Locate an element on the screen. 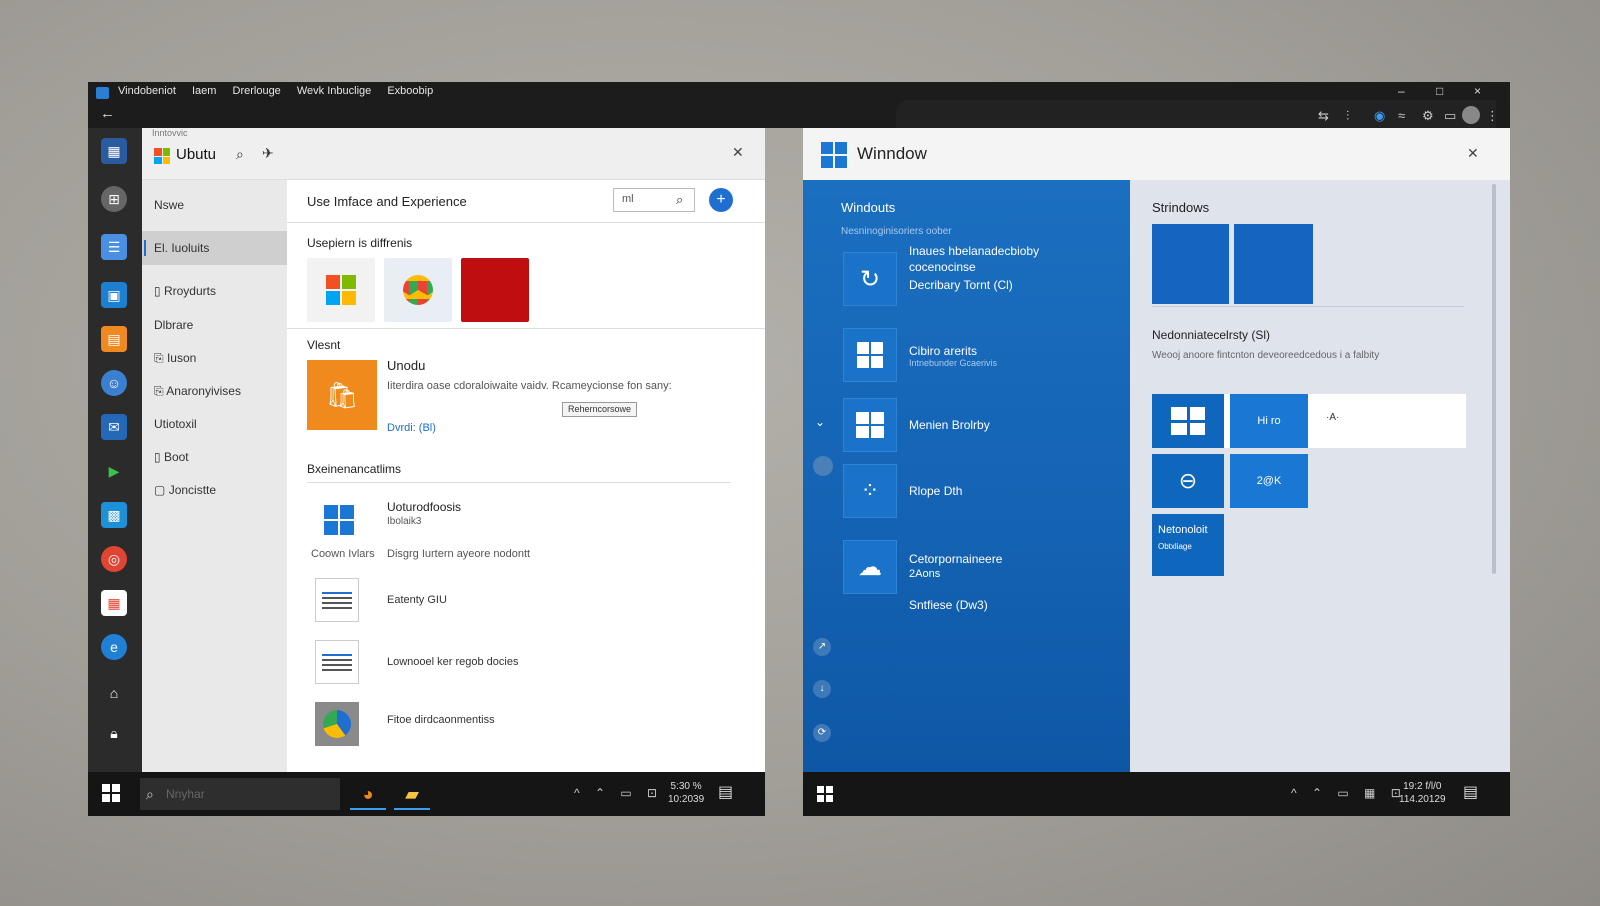 The height and width of the screenshot is (906, 1600). item-line: 2Aons is located at coordinates (925, 574).